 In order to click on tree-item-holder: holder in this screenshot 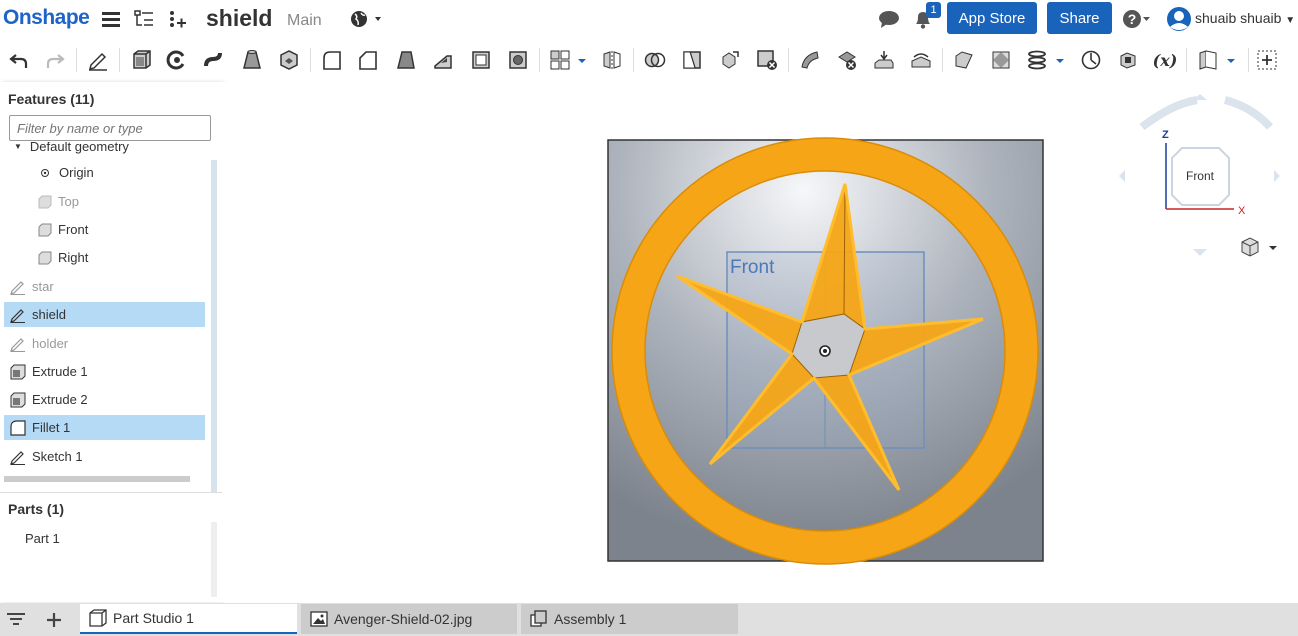, I will do `click(104, 343)`.